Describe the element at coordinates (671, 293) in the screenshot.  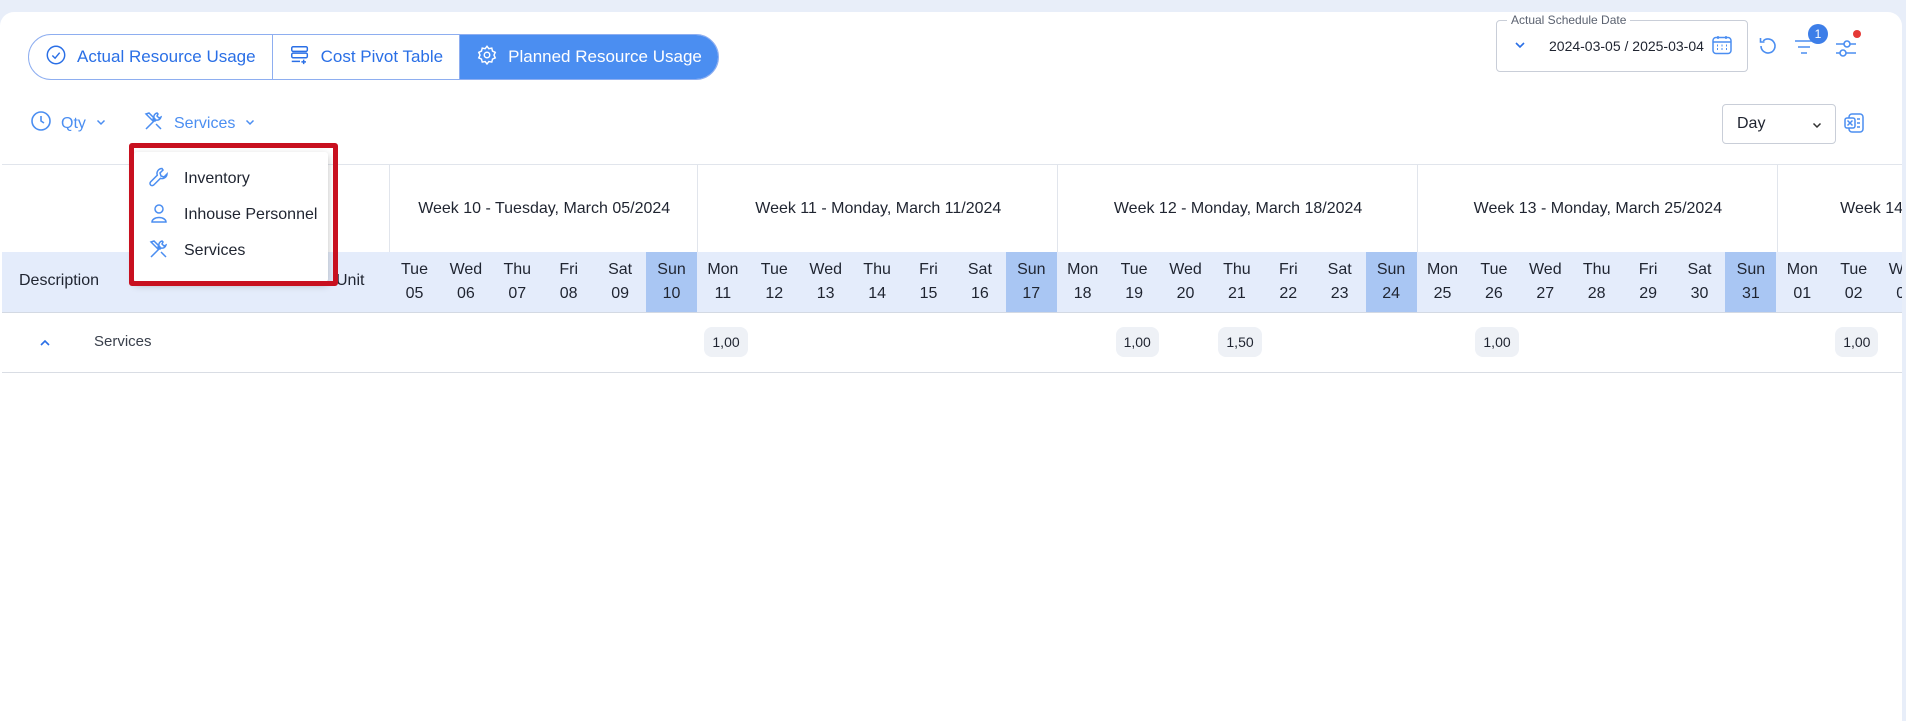
I see `day-number: 10` at that location.